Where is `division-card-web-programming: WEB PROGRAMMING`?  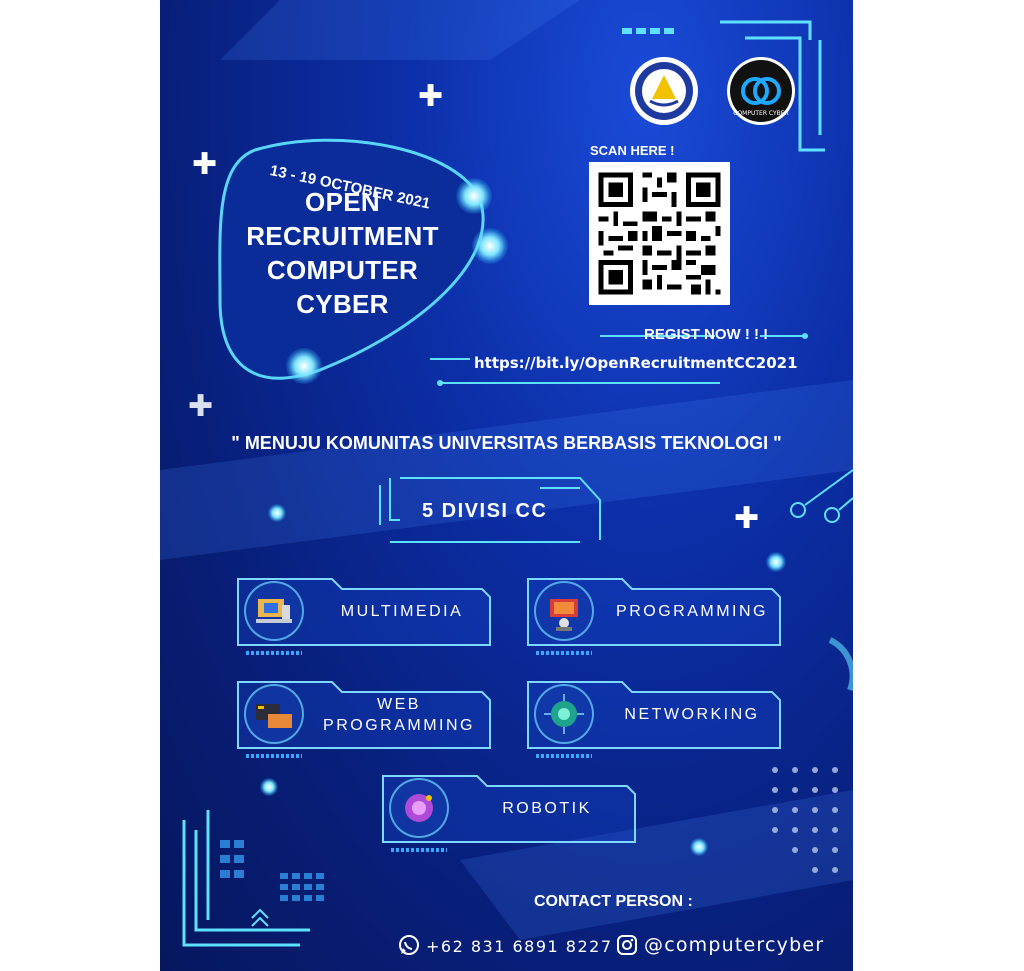
division-card-web-programming: WEB PROGRAMMING is located at coordinates (363, 718).